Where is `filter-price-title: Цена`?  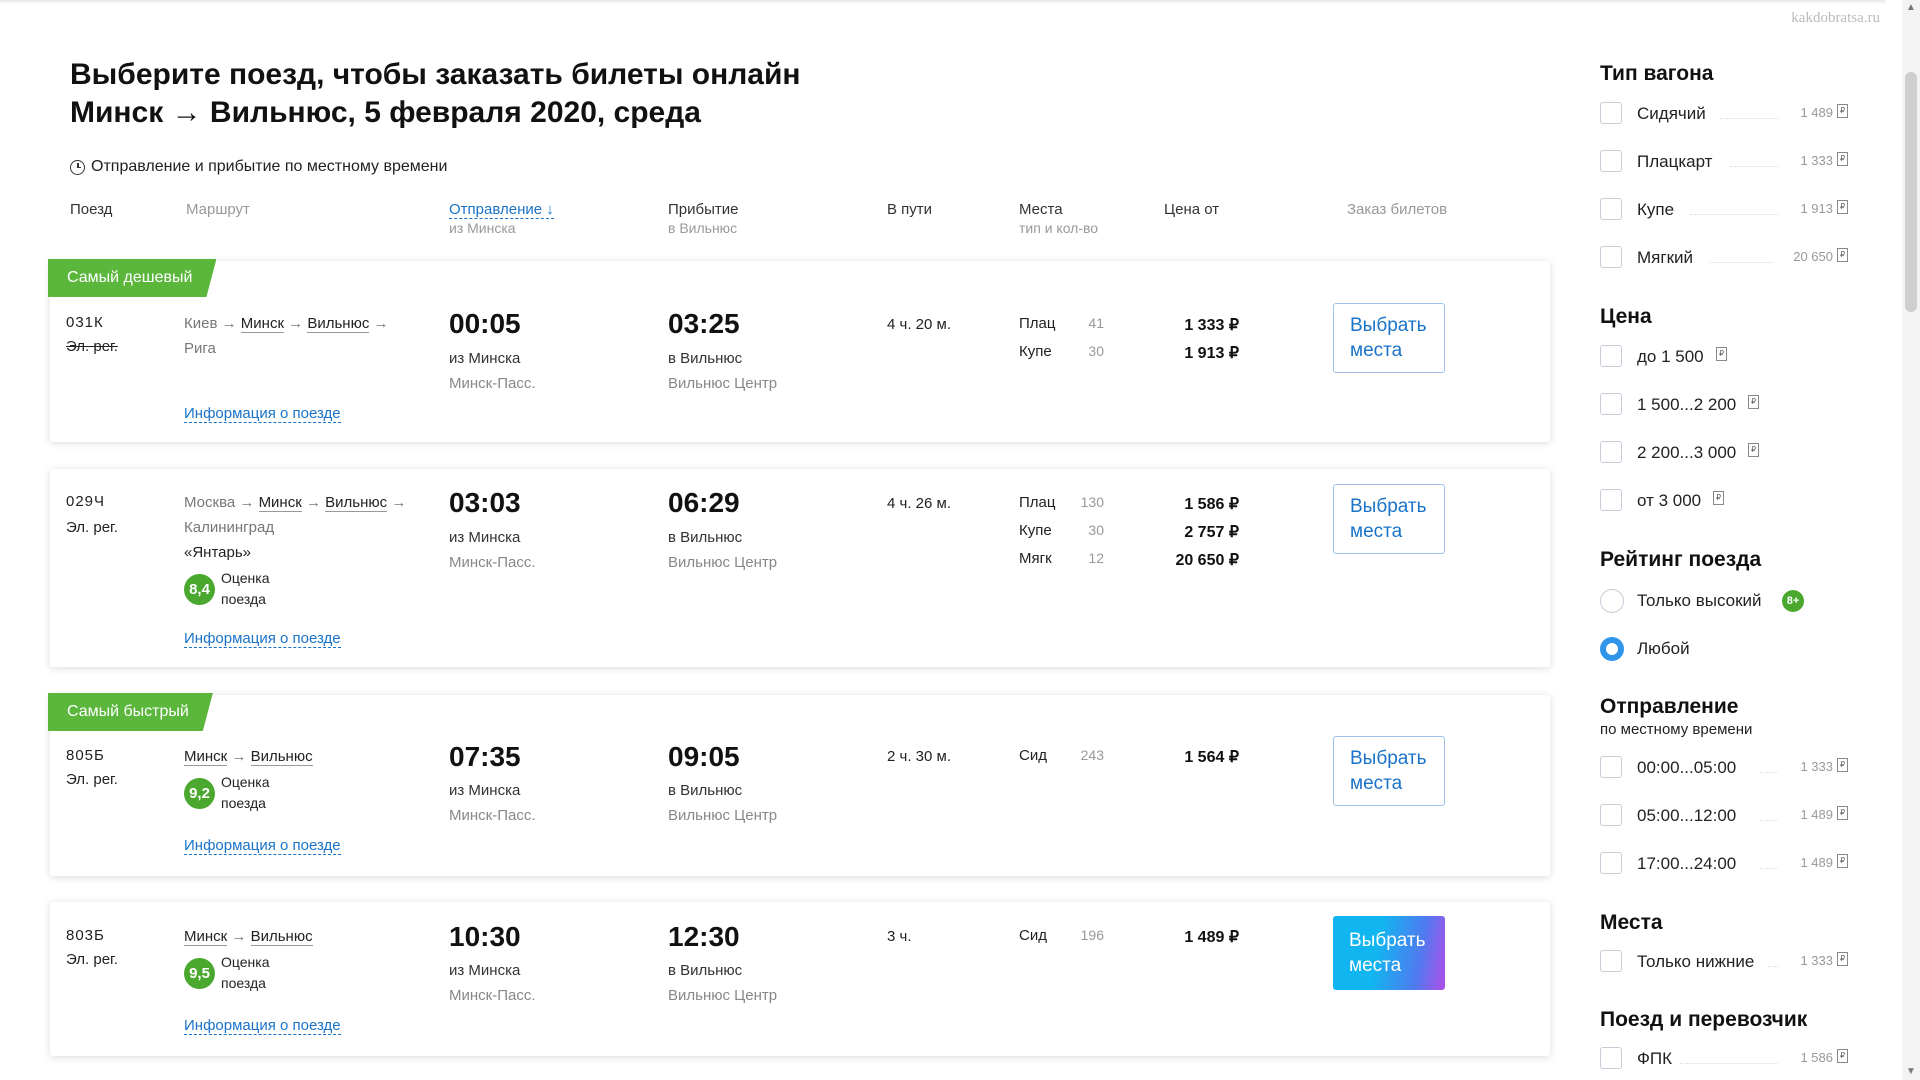 filter-price-title: Цена is located at coordinates (1626, 316).